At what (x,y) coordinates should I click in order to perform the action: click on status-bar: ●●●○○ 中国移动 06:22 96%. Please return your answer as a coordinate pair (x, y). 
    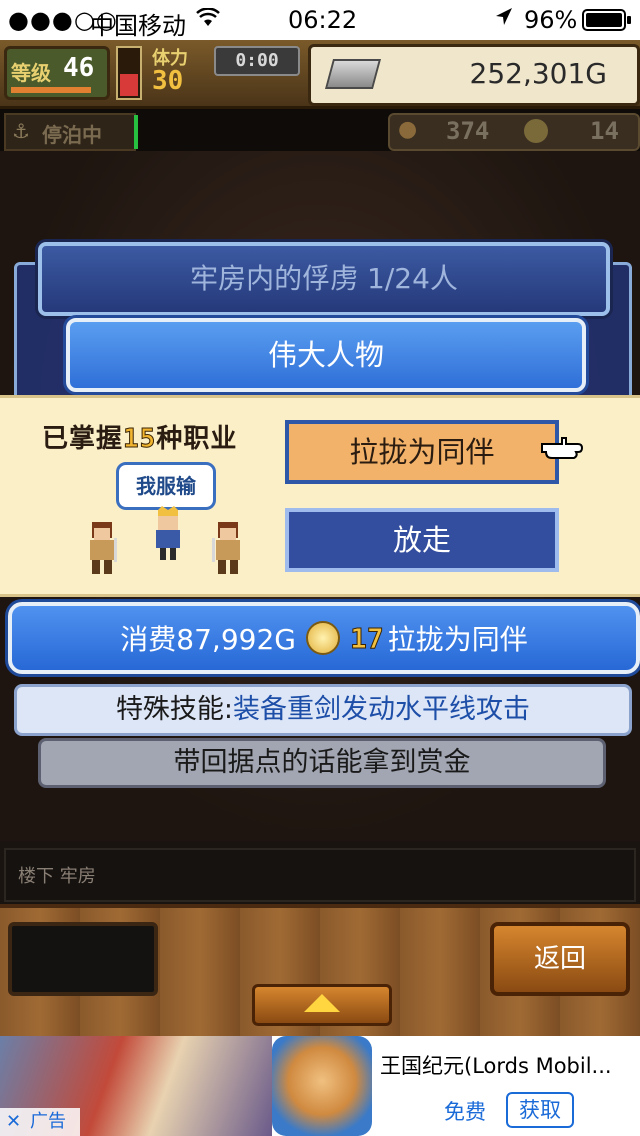
    Looking at the image, I should click on (320, 20).